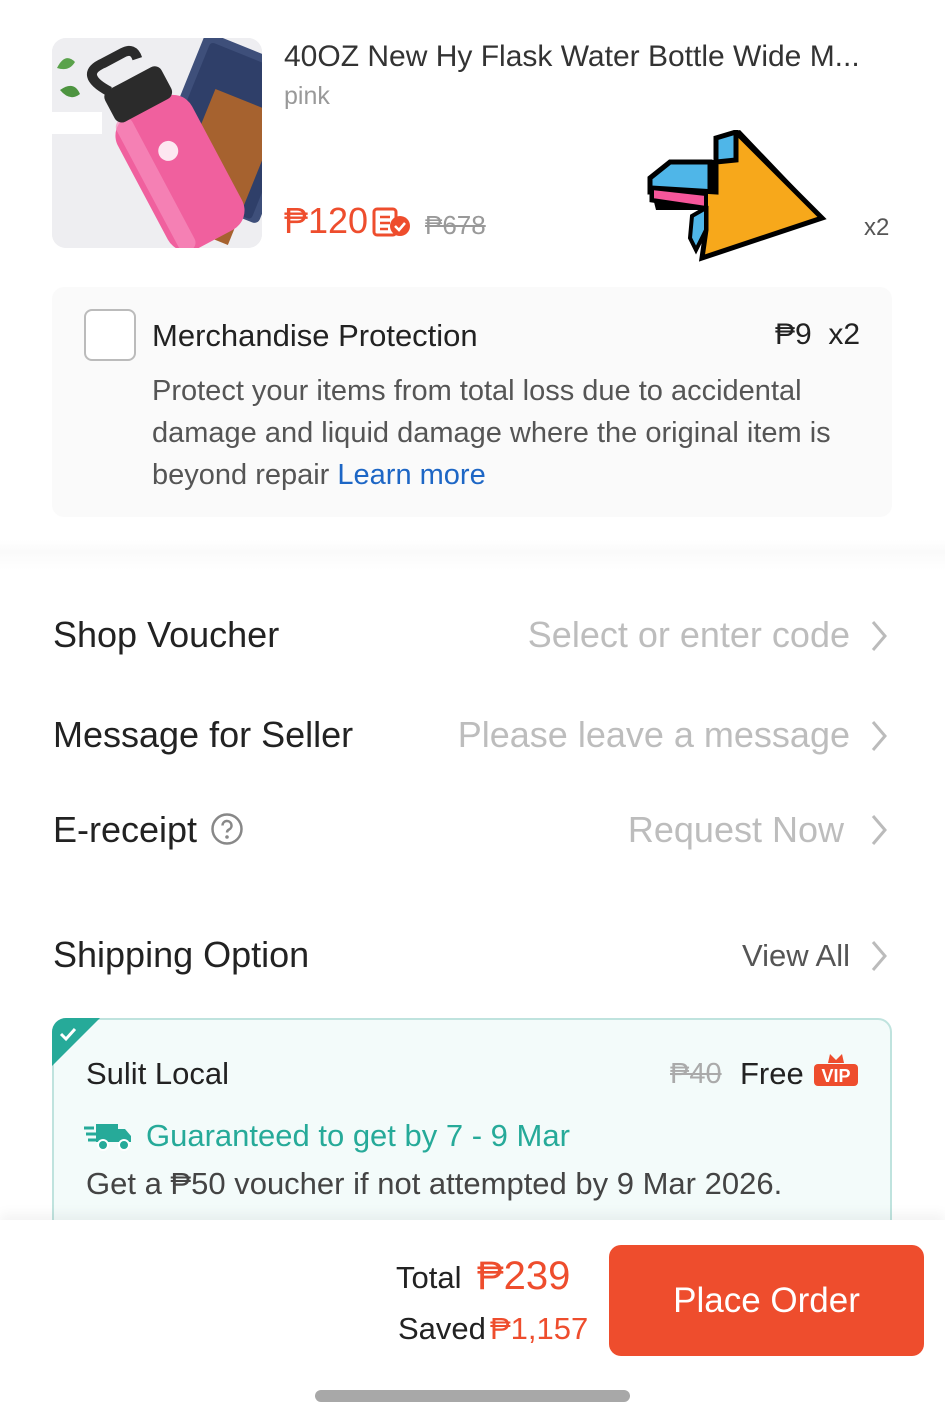  What do you see at coordinates (818, 334) in the screenshot?
I see `protection-price: ₱9 x2` at bounding box center [818, 334].